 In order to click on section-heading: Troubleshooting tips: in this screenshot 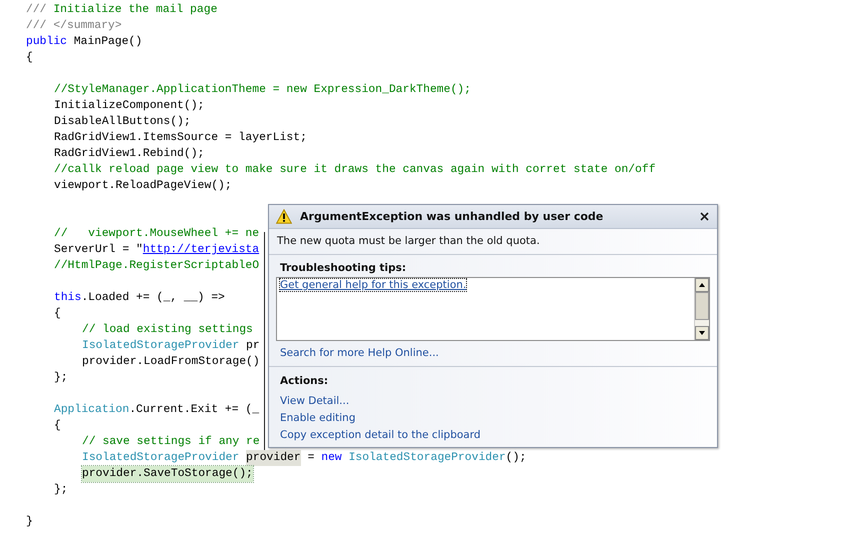, I will do `click(343, 268)`.